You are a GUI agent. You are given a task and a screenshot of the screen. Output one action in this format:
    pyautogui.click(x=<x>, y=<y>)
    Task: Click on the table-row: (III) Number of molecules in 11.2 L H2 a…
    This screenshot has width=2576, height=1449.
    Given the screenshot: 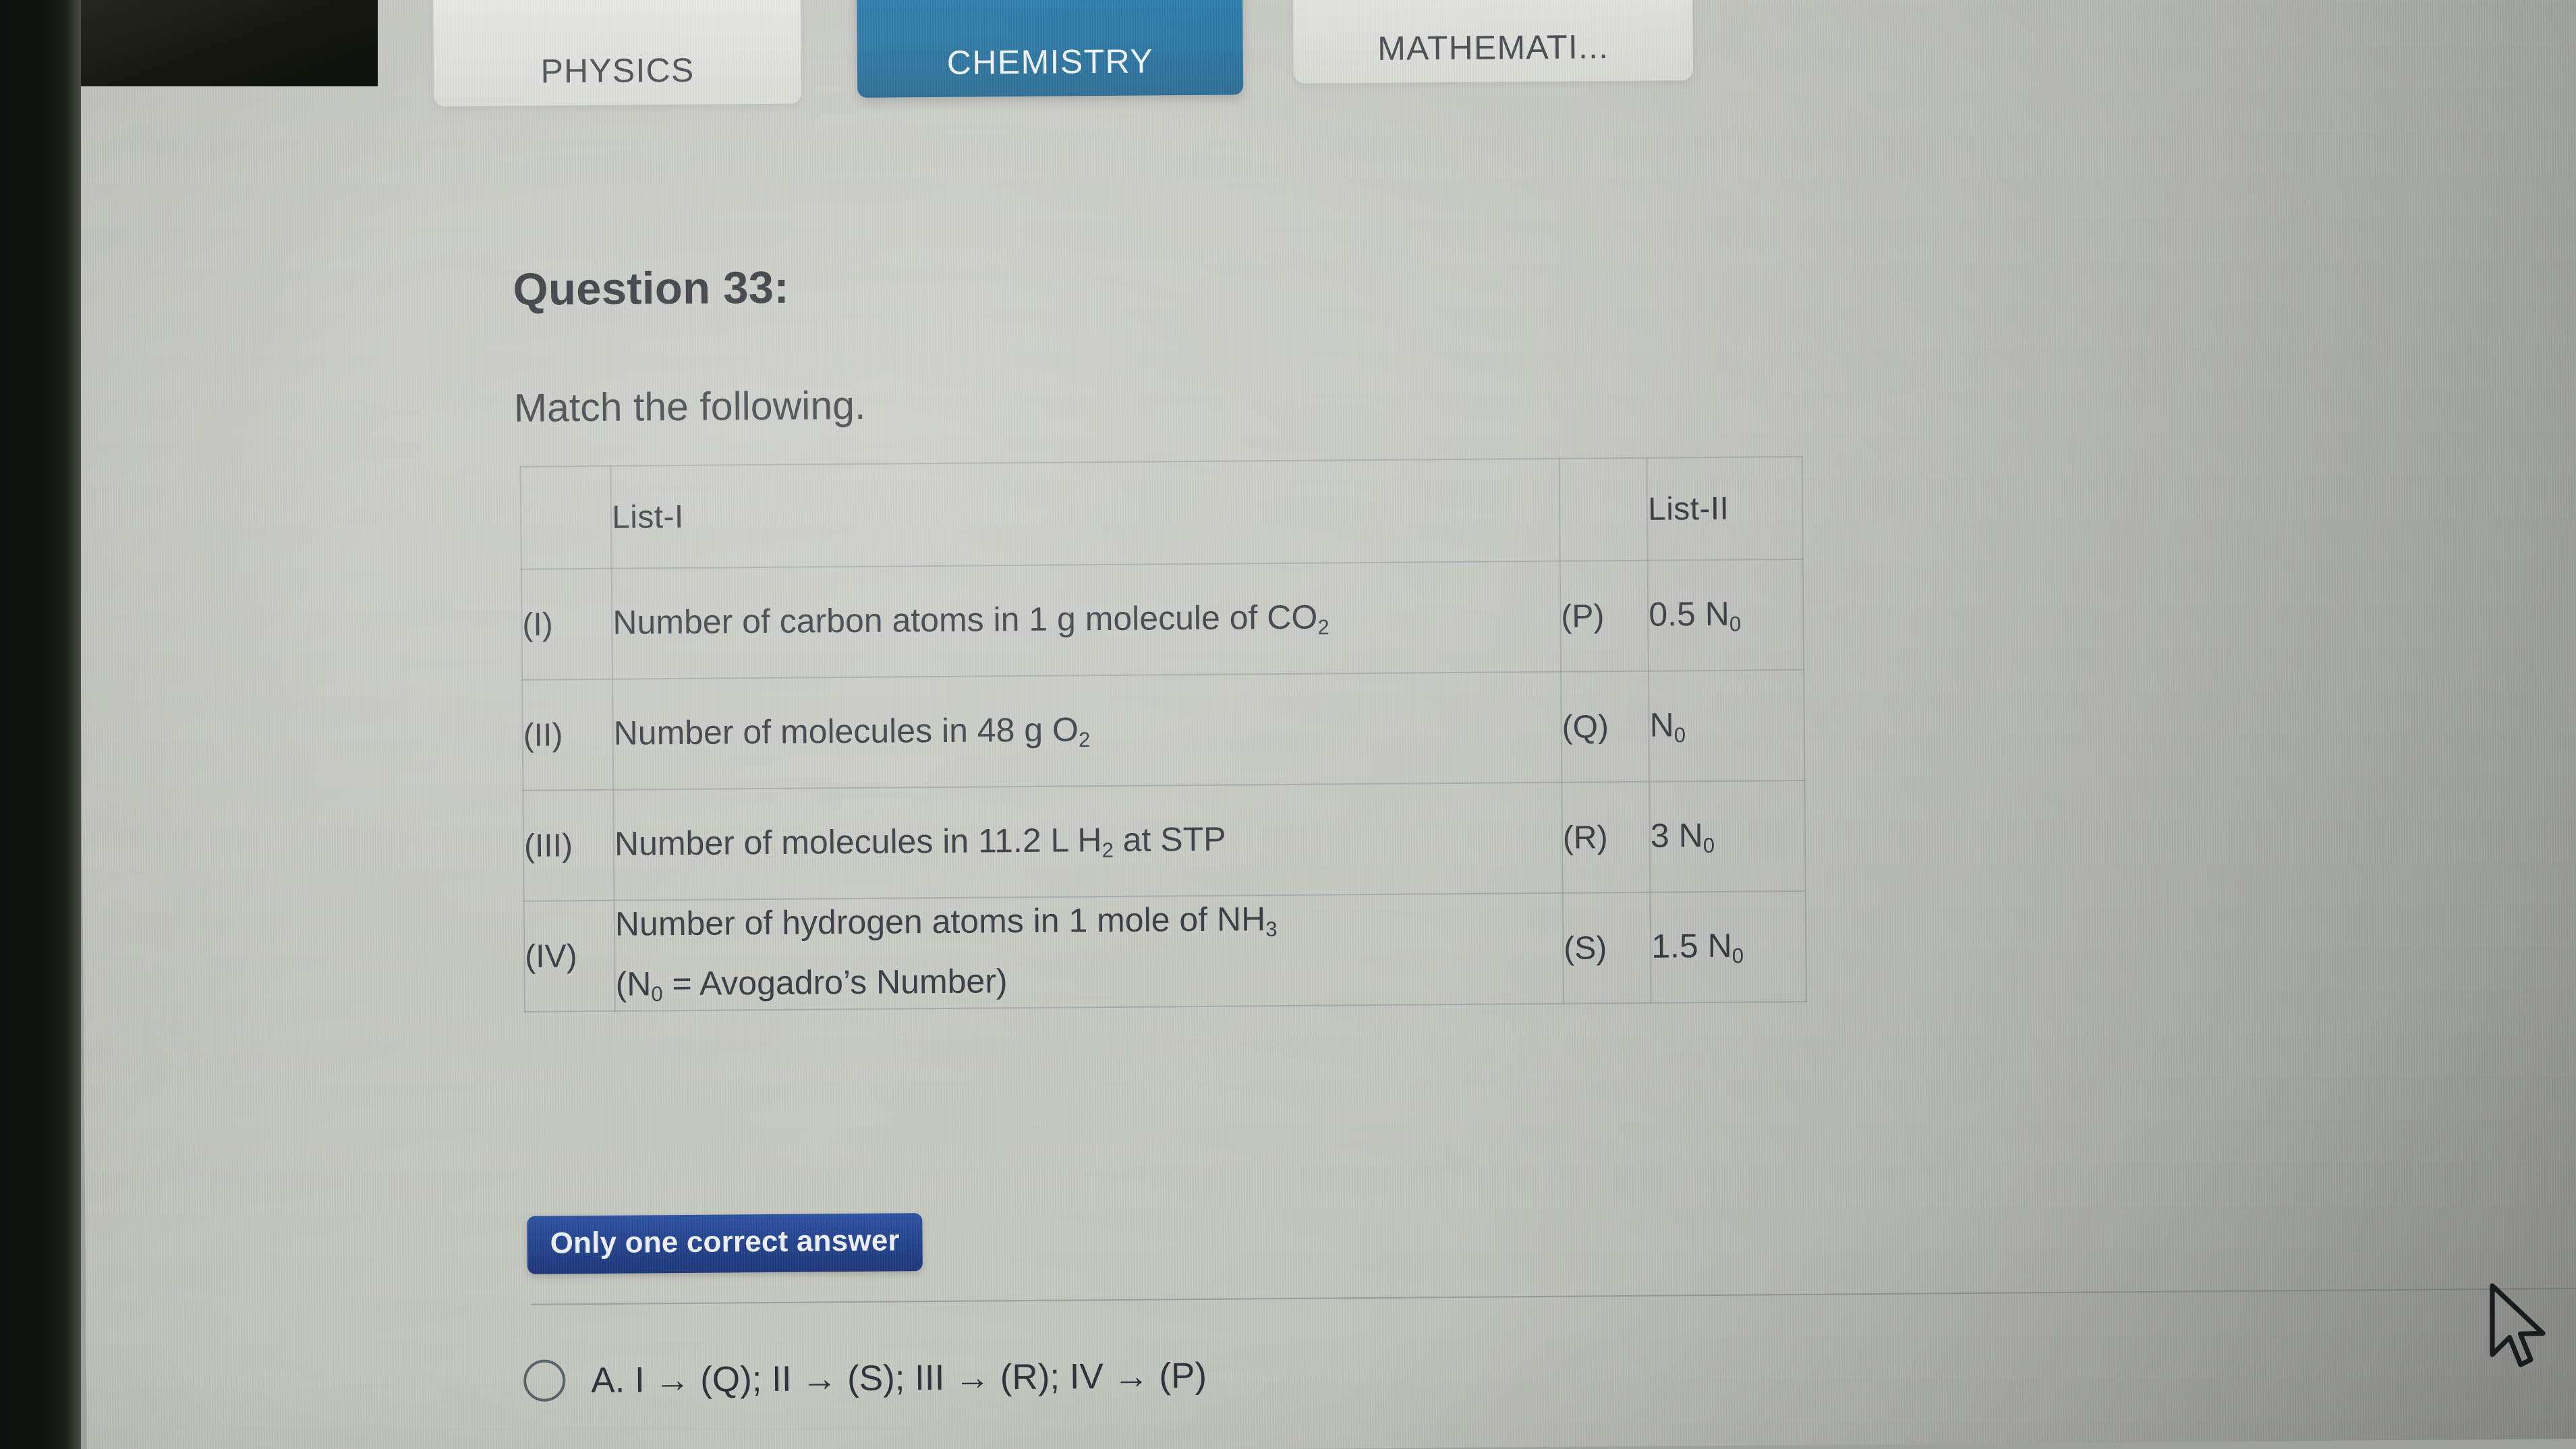 What is the action you would take?
    pyautogui.click(x=1164, y=840)
    